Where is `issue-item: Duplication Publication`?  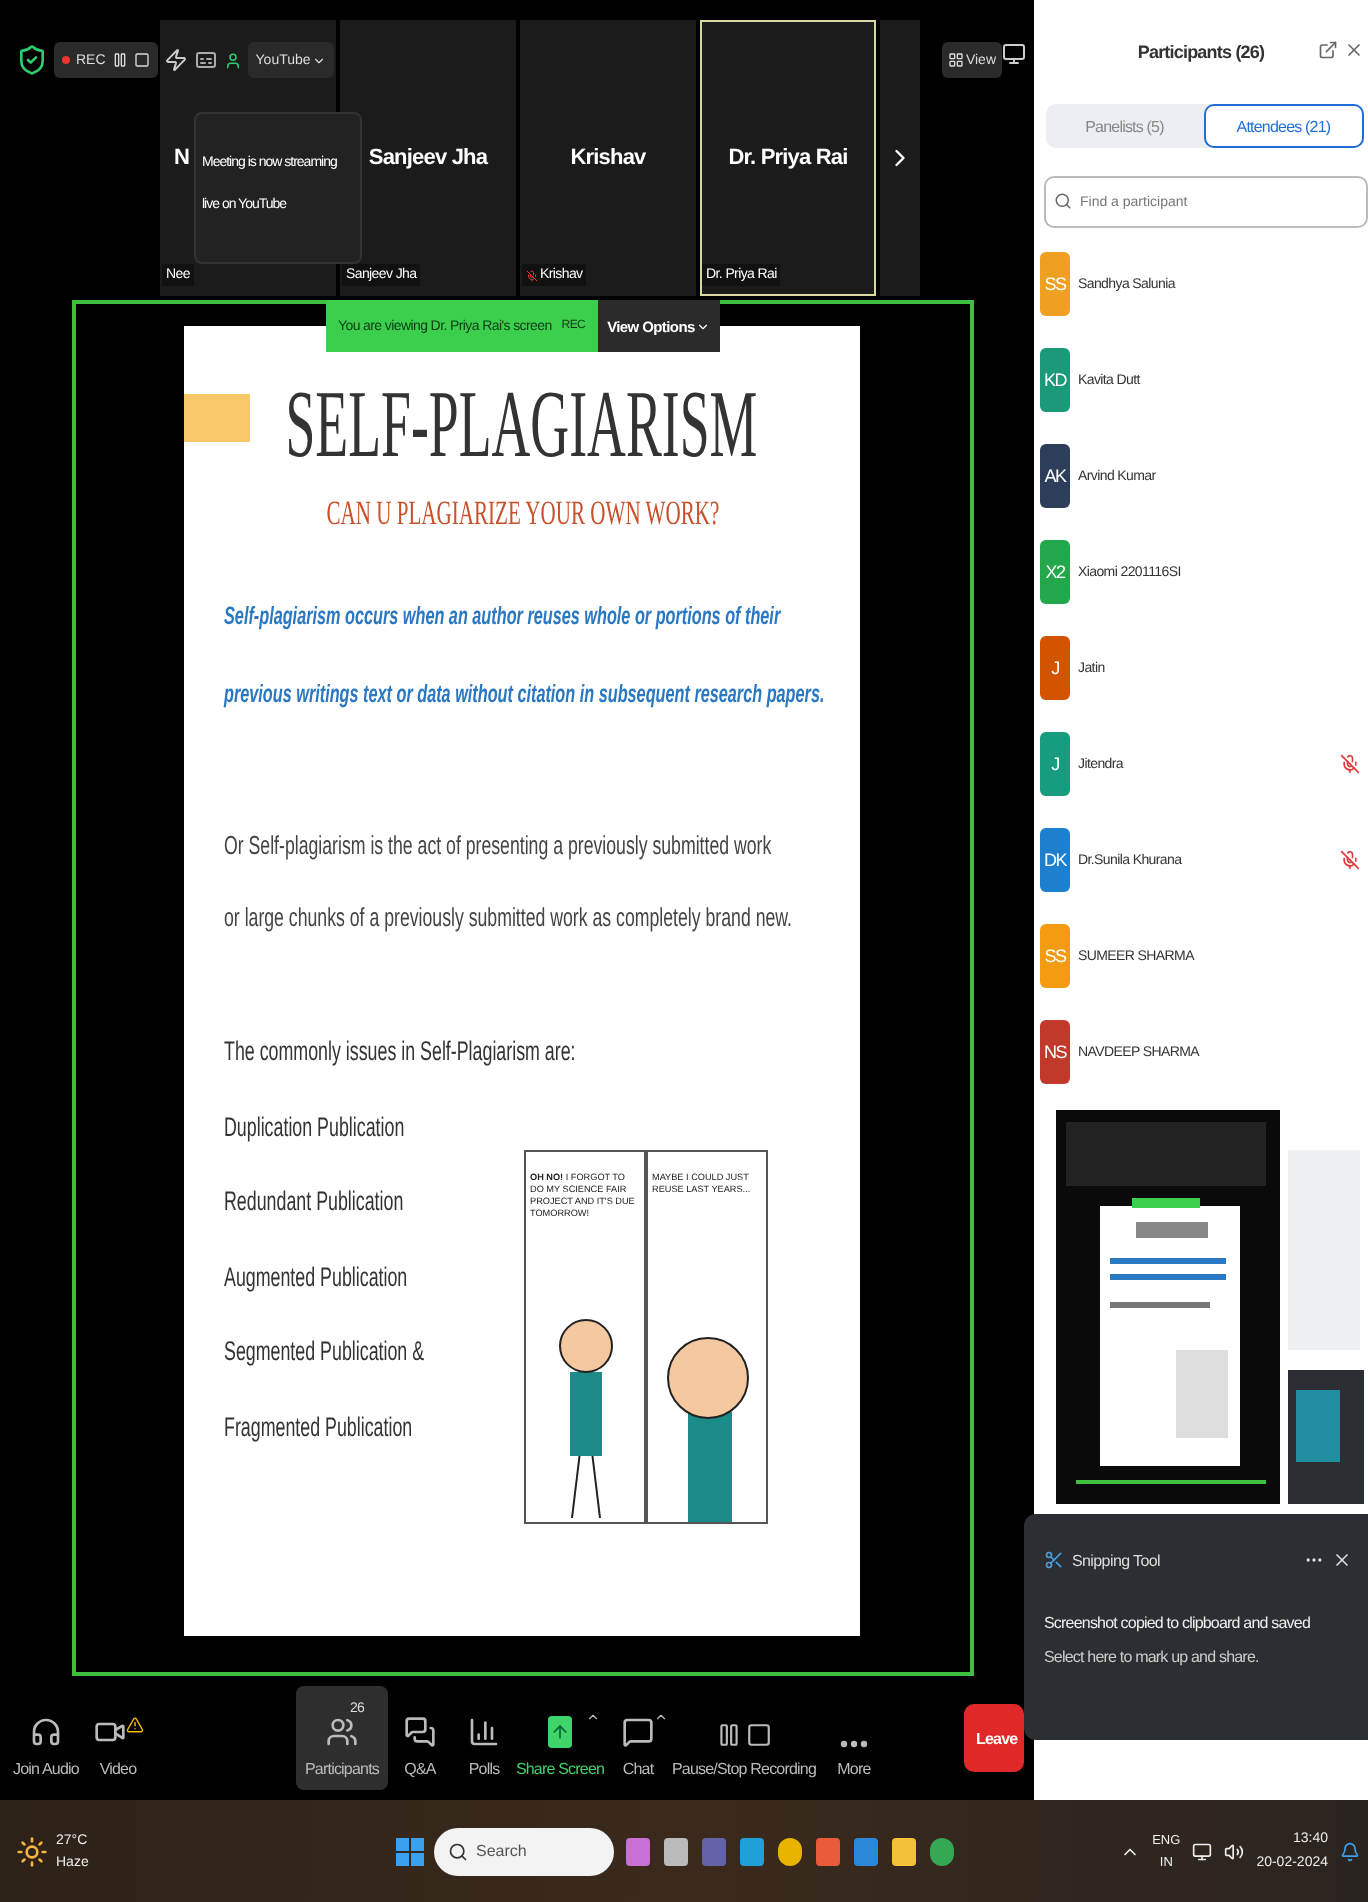
issue-item: Duplication Publication is located at coordinates (314, 1127).